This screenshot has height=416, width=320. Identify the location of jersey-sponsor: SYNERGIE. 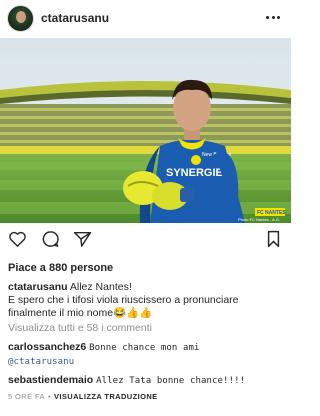
(194, 173).